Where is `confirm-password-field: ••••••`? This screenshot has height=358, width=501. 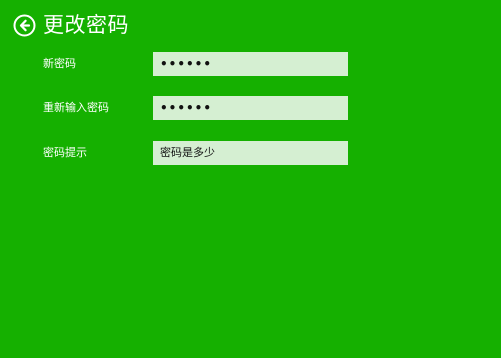
confirm-password-field: •••••• is located at coordinates (250, 108).